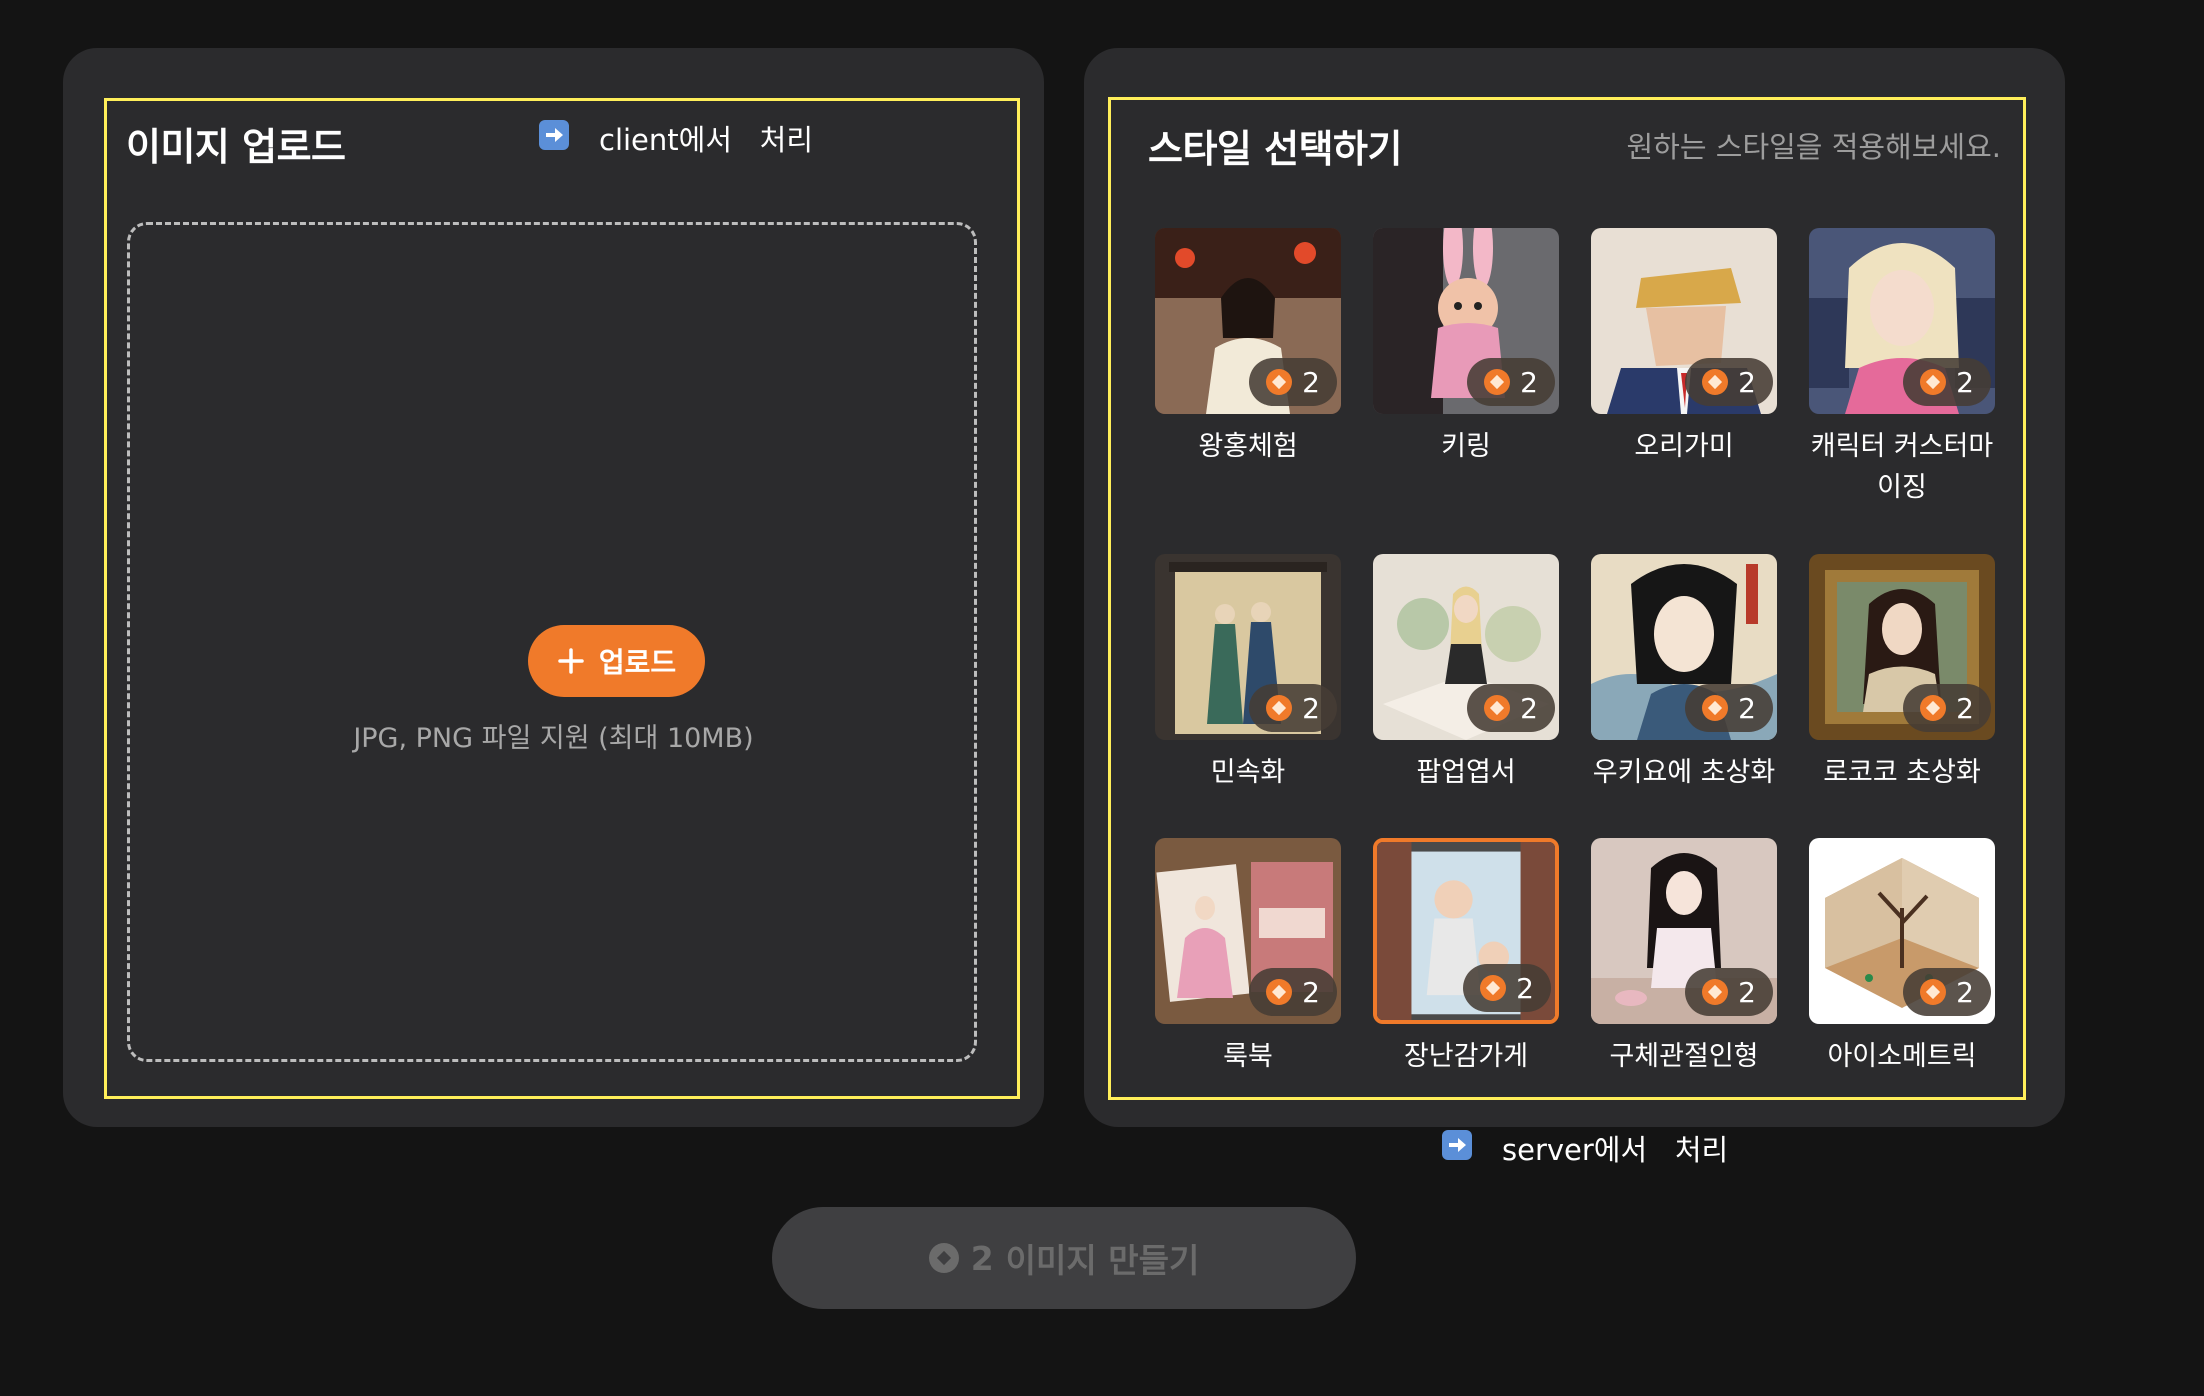 The height and width of the screenshot is (1396, 2204). Describe the element at coordinates (553, 738) in the screenshot. I see `upload-hint: JPG, PNG 파일 지원 (최대 10MB)` at that location.